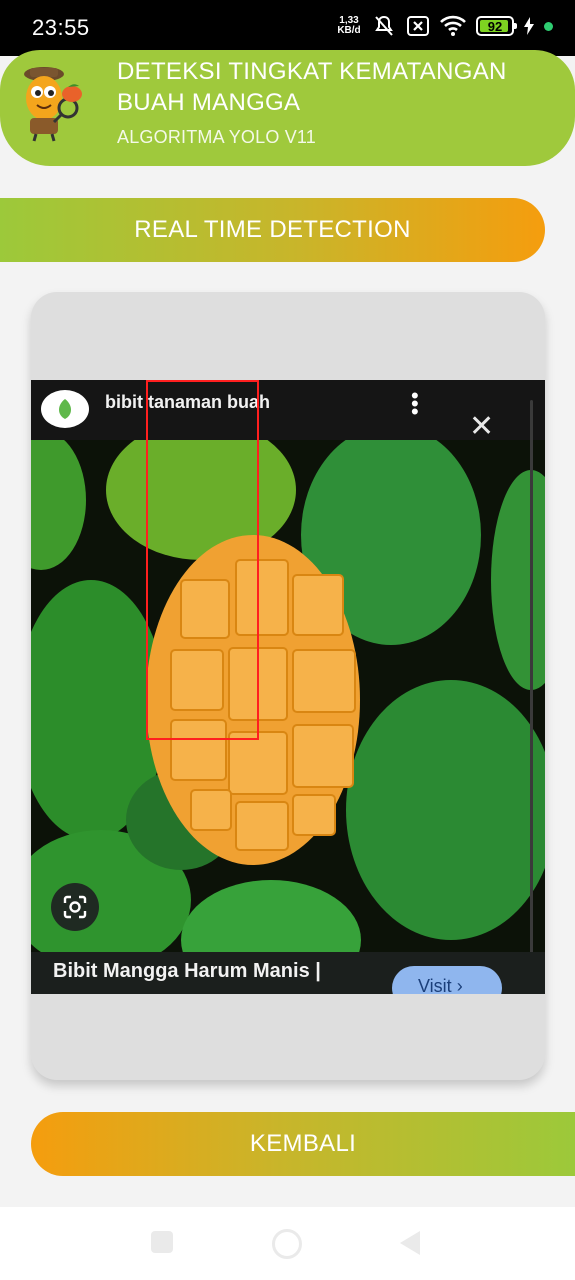 The image size is (575, 1280). Describe the element at coordinates (75, 907) in the screenshot. I see `google-lens-icon` at that location.